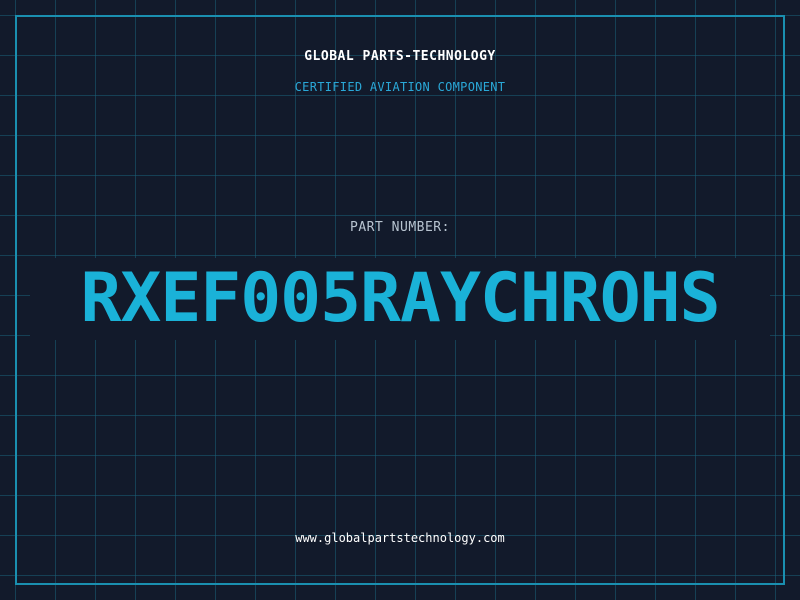  Describe the element at coordinates (400, 538) in the screenshot. I see `website-url: www.globalpartstechnology.com` at that location.